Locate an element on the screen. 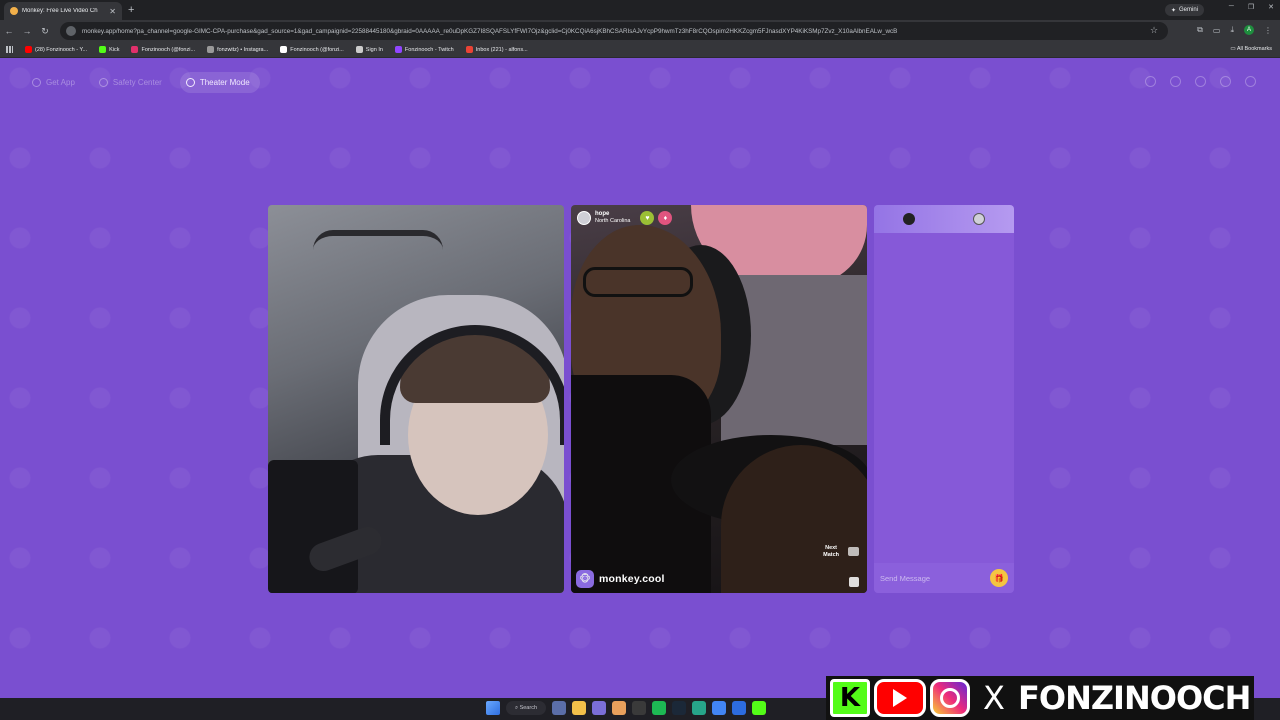 The height and width of the screenshot is (720, 1280). downloads-icon: ⤓ is located at coordinates (1232, 30).